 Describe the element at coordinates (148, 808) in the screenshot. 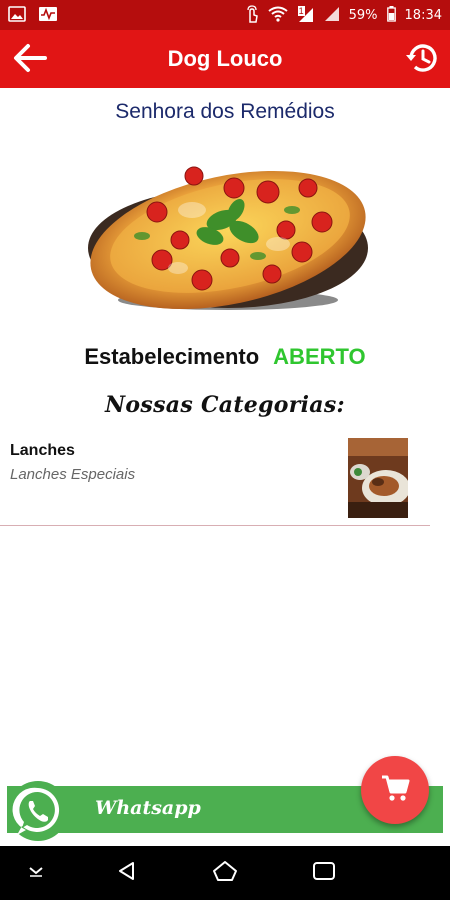

I see `whatsapp-label: Whatsapp` at that location.